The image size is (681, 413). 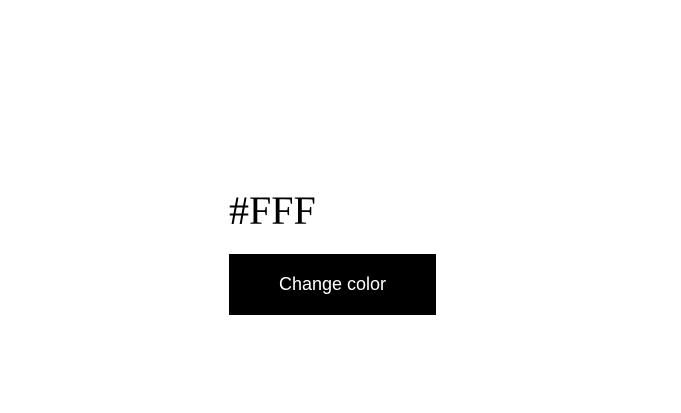 What do you see at coordinates (272, 210) in the screenshot?
I see `current-color-text: #FFF` at bounding box center [272, 210].